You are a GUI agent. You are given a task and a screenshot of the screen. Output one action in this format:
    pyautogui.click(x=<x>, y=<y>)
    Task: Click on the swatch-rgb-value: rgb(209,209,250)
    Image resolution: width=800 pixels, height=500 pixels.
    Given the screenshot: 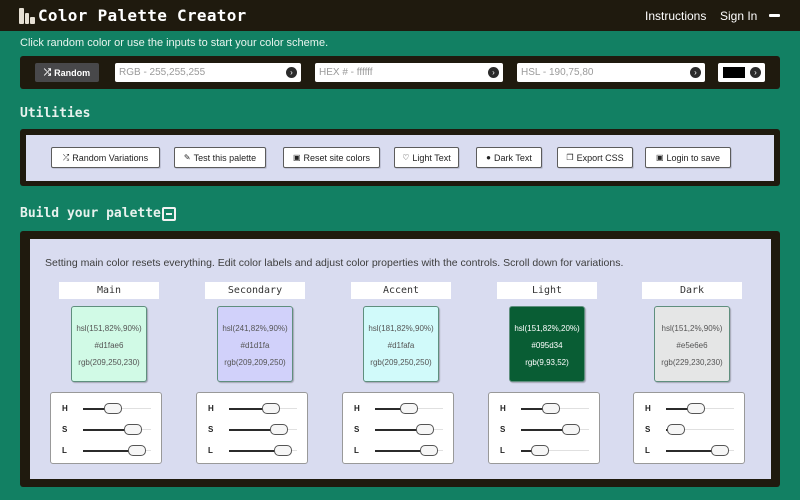 What is the action you would take?
    pyautogui.click(x=255, y=362)
    